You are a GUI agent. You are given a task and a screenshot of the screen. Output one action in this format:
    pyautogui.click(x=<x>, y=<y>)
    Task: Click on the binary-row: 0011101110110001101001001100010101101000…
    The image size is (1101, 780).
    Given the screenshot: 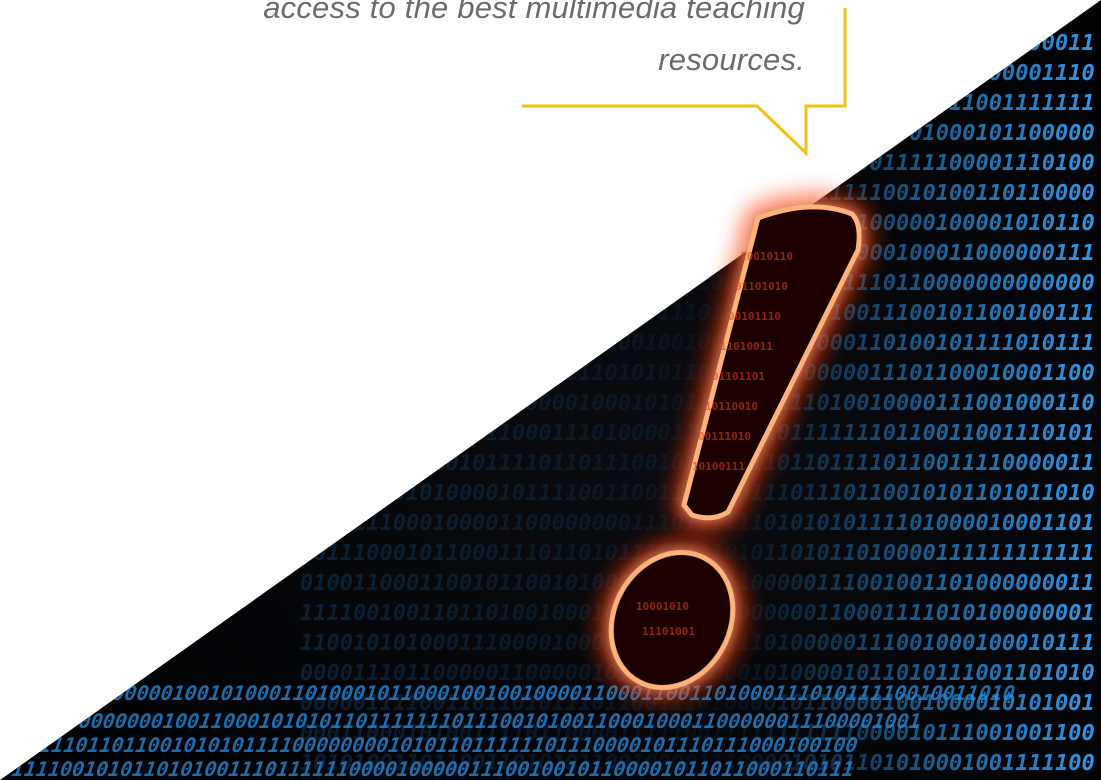 What is the action you would take?
    pyautogui.click(x=697, y=133)
    